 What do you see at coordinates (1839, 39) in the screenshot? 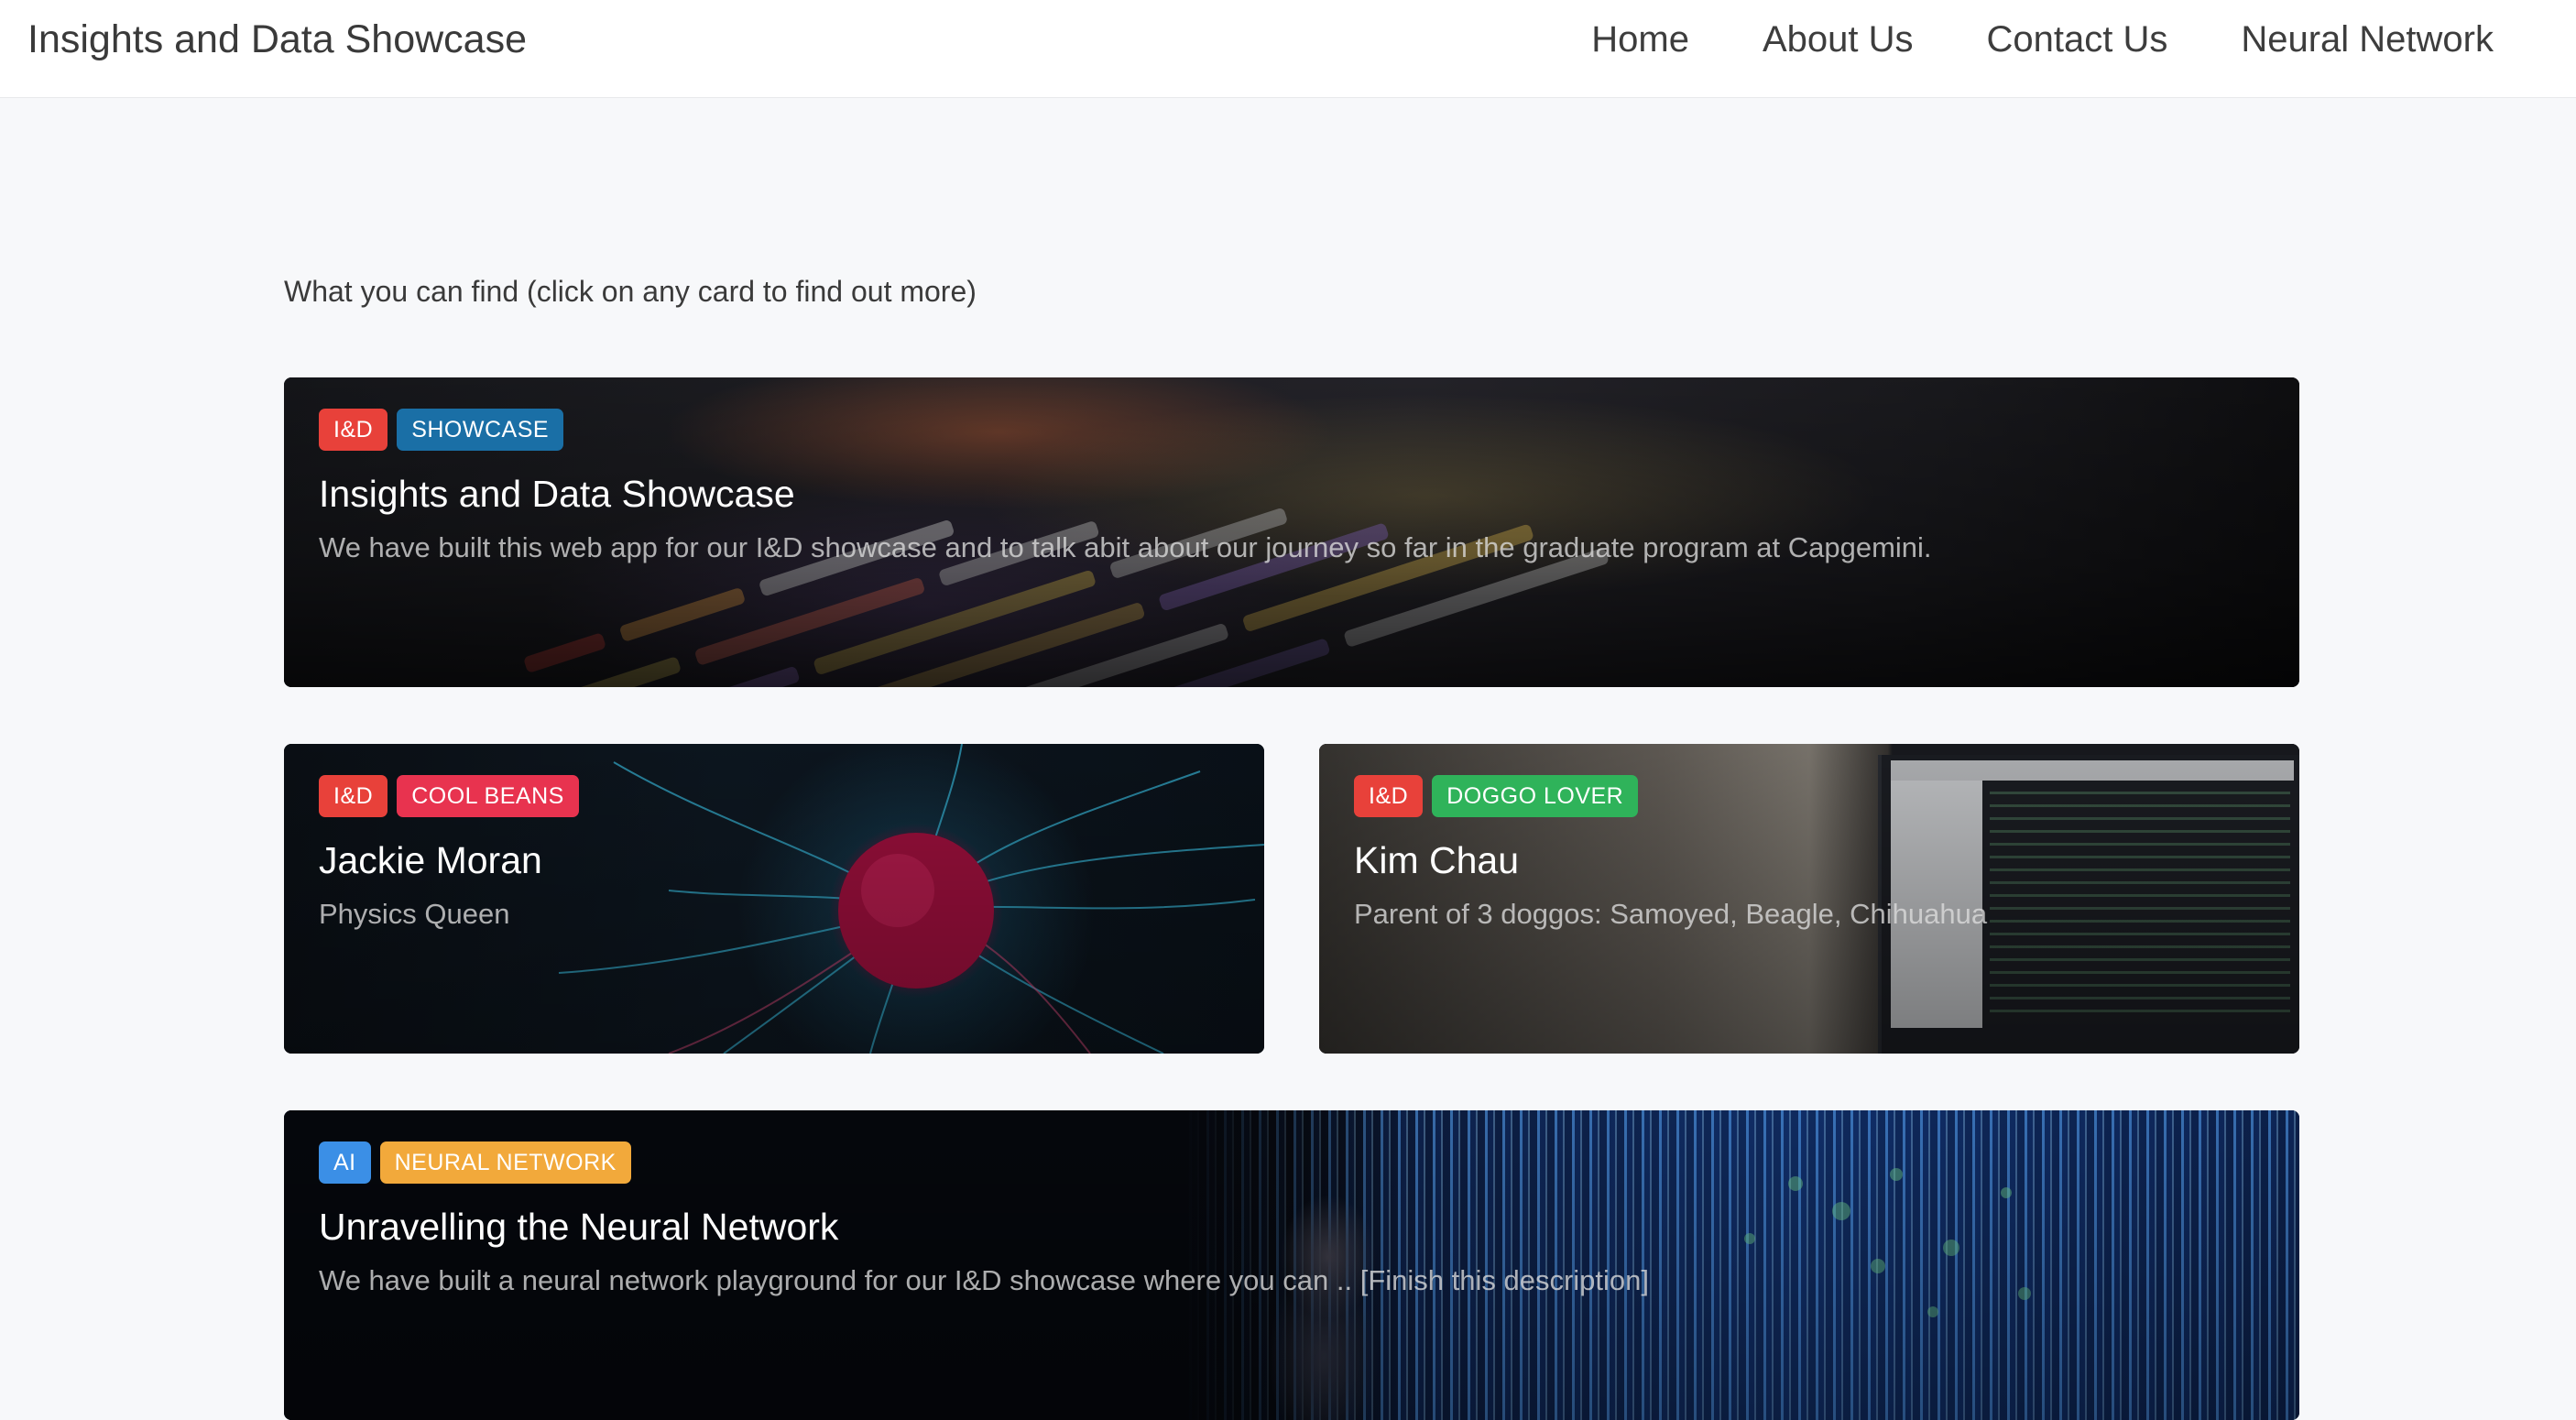
I see `nav-link-about-us: About Us` at bounding box center [1839, 39].